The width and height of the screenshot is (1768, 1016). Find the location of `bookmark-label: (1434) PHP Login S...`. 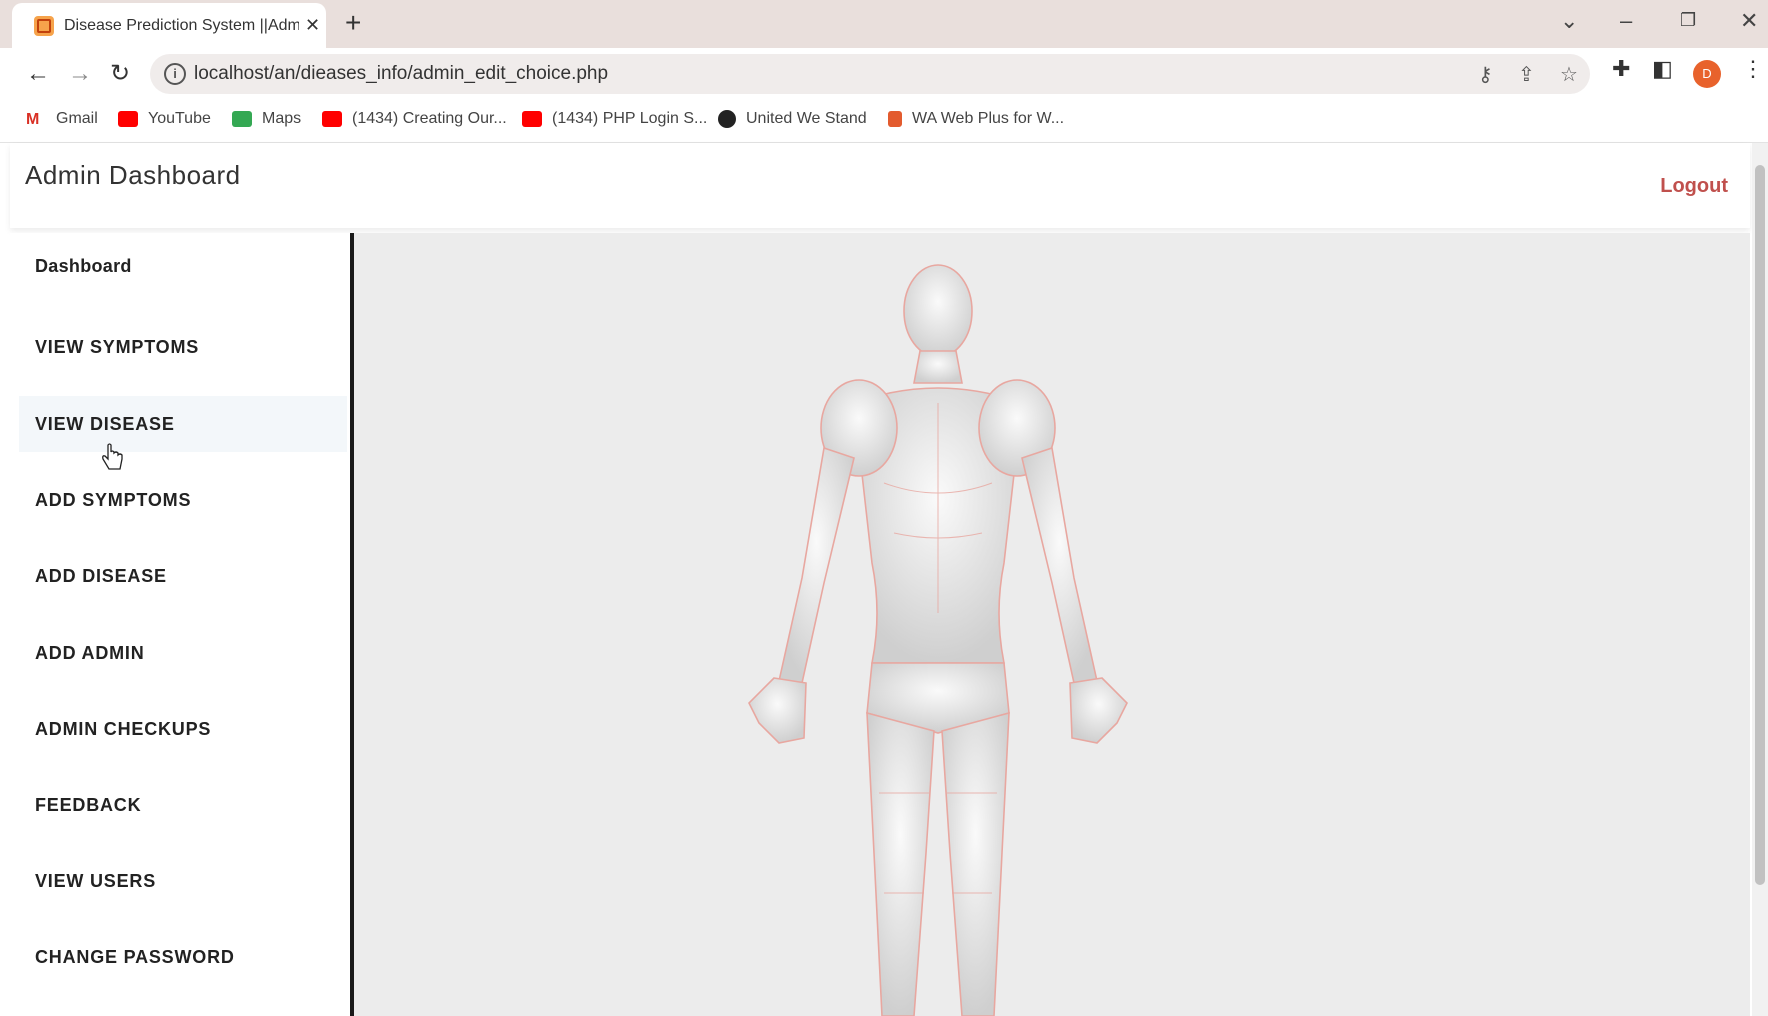

bookmark-label: (1434) PHP Login S... is located at coordinates (630, 118).